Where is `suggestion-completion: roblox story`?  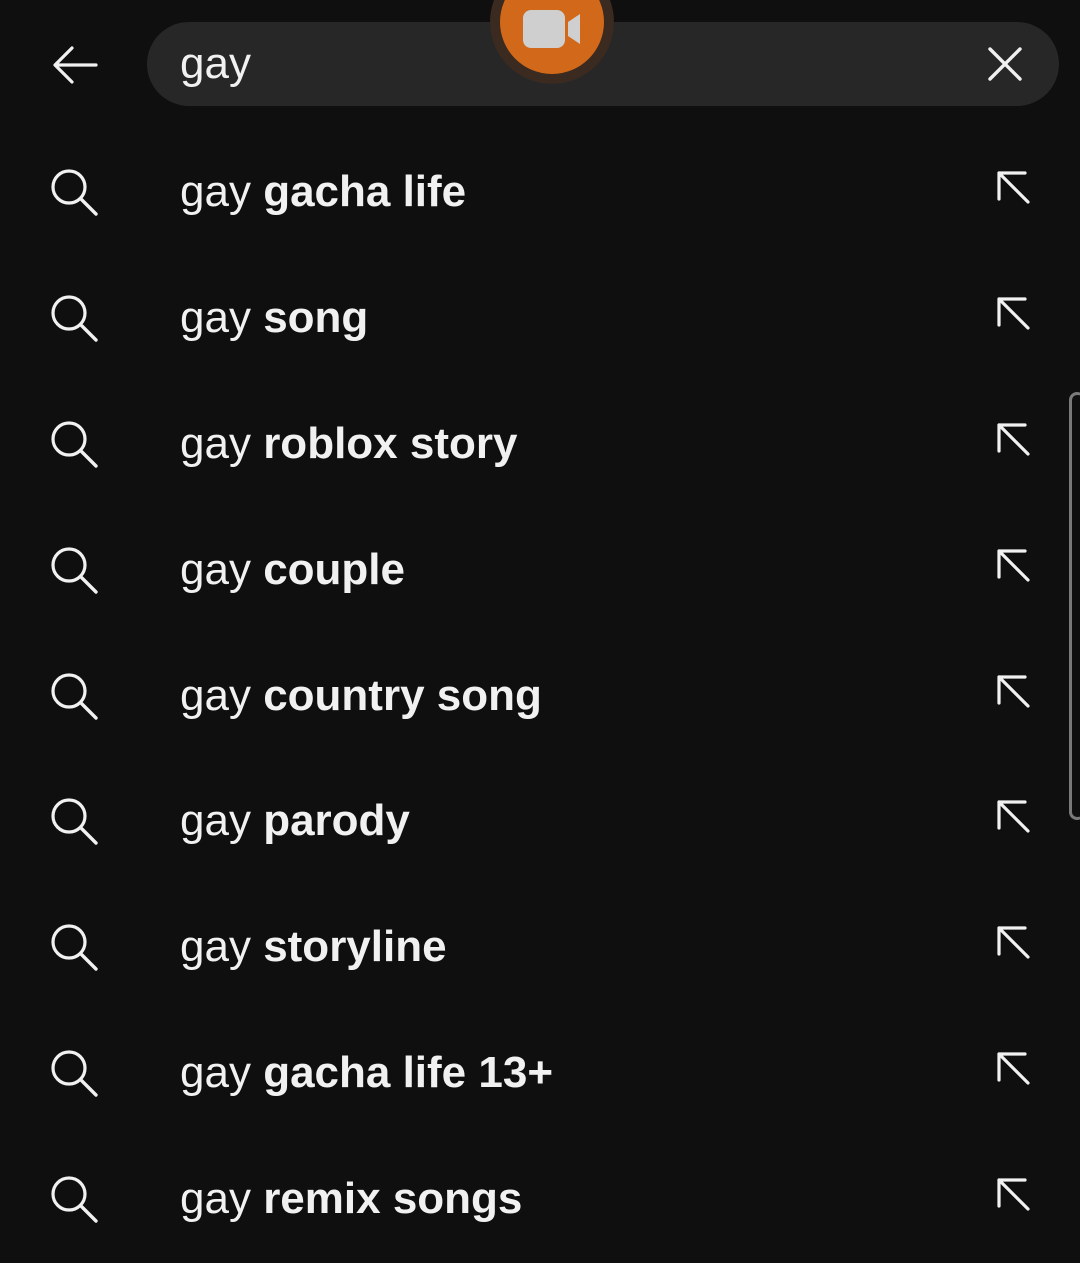
suggestion-completion: roblox story is located at coordinates (390, 443).